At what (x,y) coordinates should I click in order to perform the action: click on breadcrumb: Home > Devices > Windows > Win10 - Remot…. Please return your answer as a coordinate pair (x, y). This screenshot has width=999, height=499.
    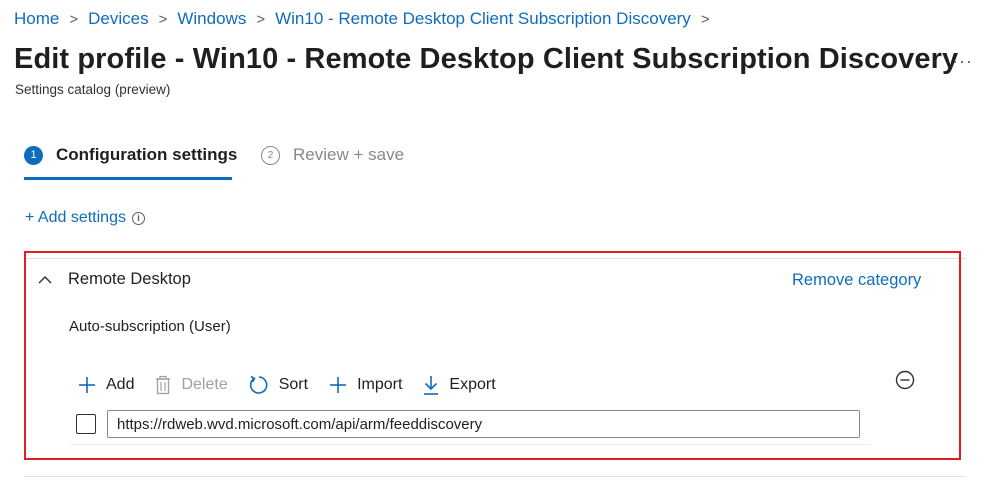
    Looking at the image, I should click on (367, 19).